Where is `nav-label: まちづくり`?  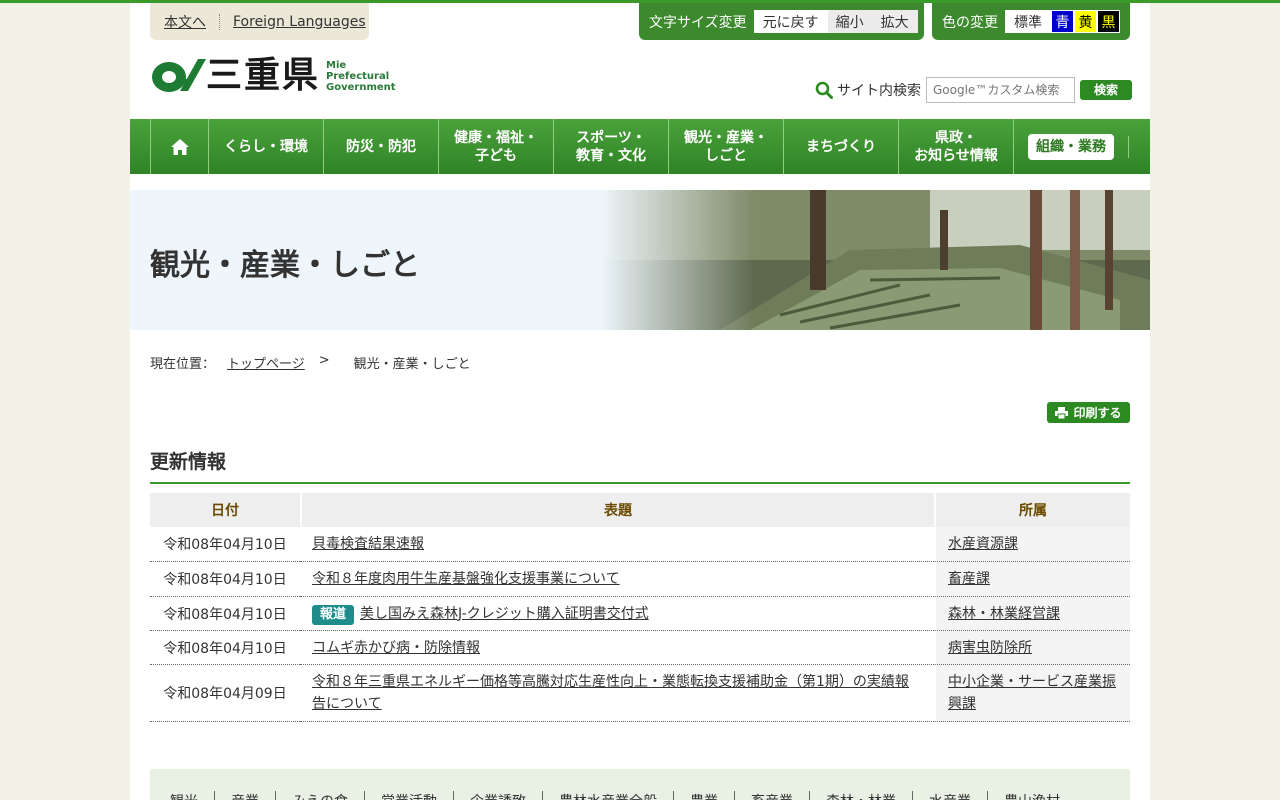 nav-label: まちづくり is located at coordinates (841, 146).